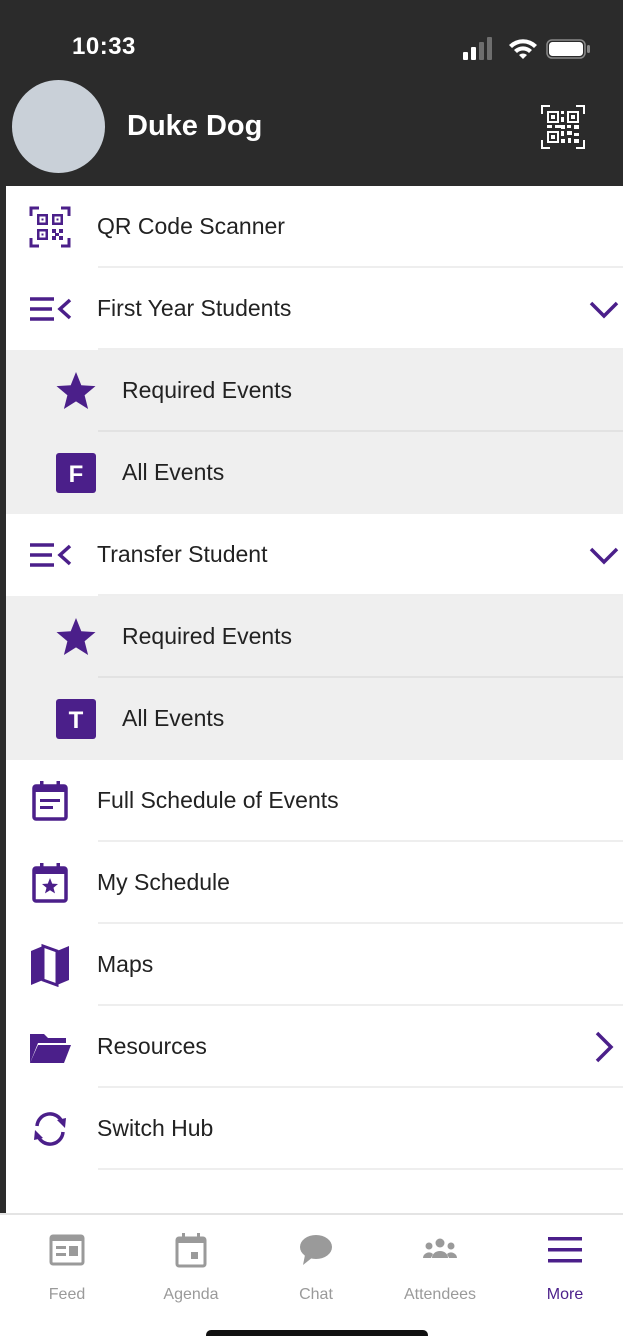 This screenshot has width=623, height=1336. What do you see at coordinates (316, 1250) in the screenshot?
I see `chat-bubble-icon` at bounding box center [316, 1250].